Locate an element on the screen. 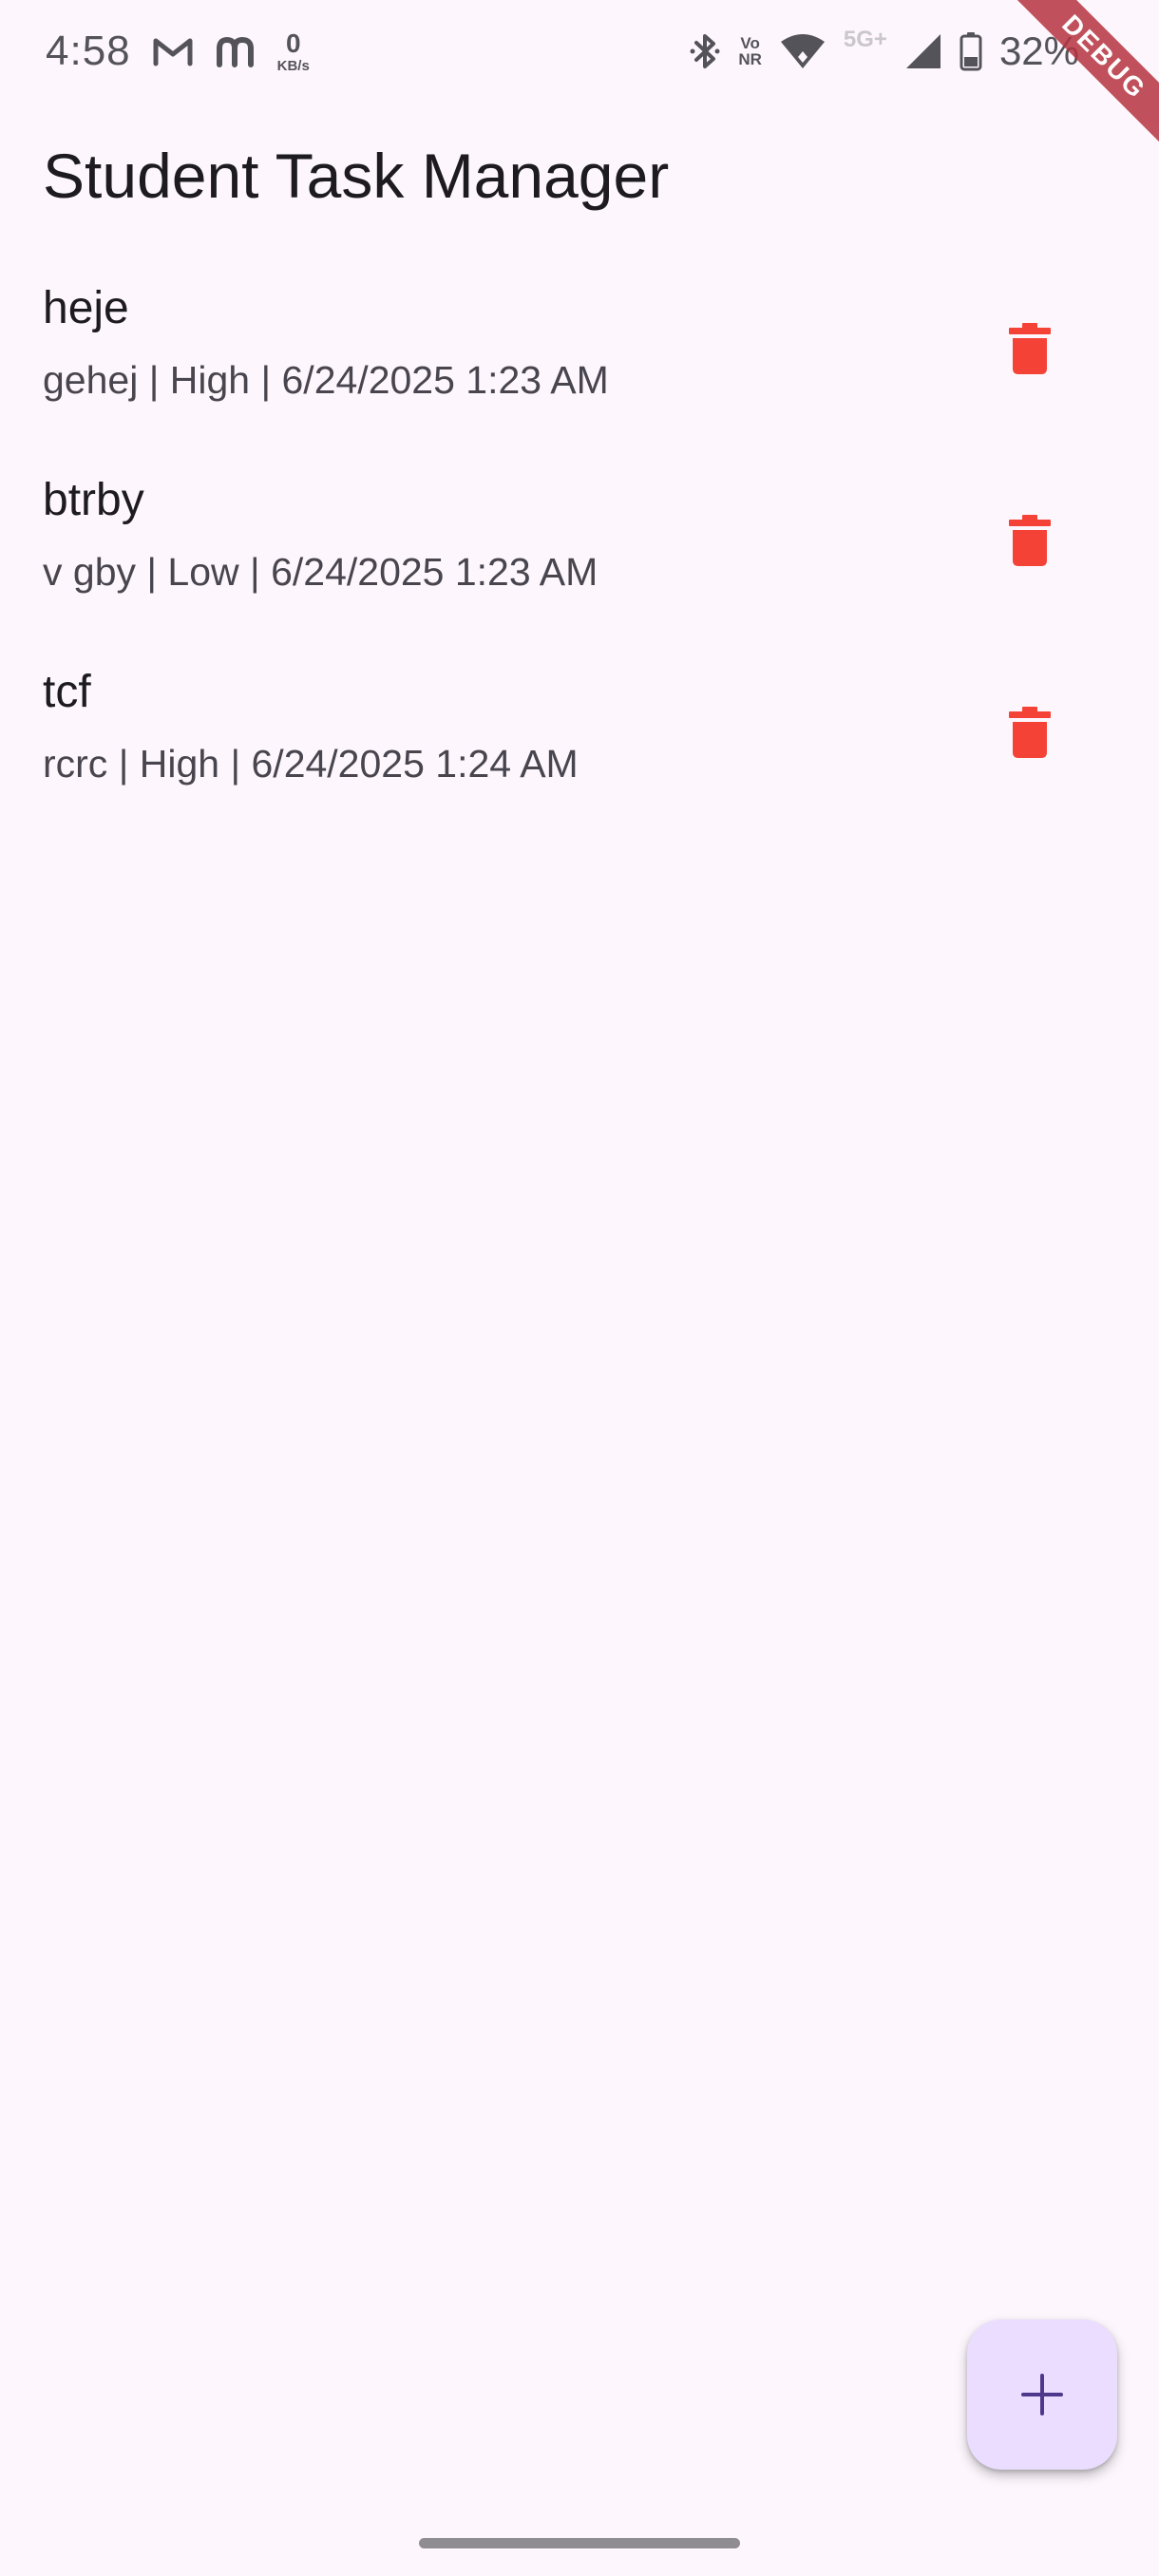  battery-percent: 32% is located at coordinates (1038, 50).